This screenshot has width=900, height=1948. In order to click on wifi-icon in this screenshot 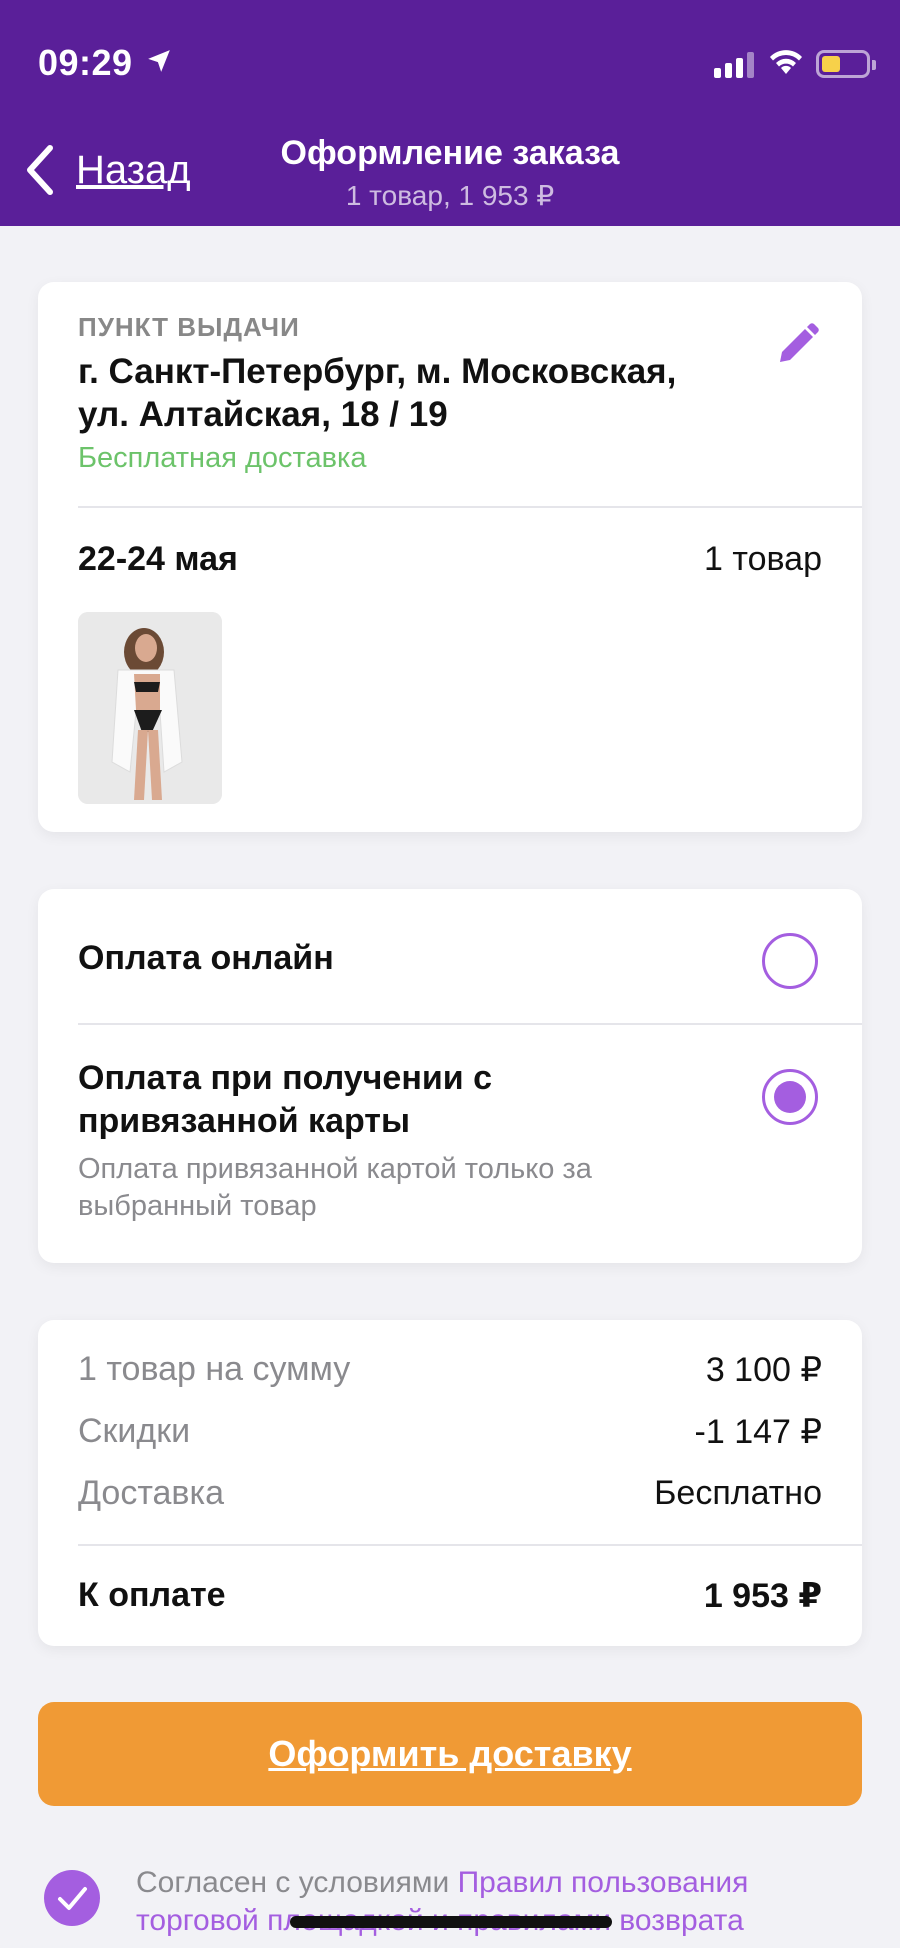, I will do `click(786, 62)`.